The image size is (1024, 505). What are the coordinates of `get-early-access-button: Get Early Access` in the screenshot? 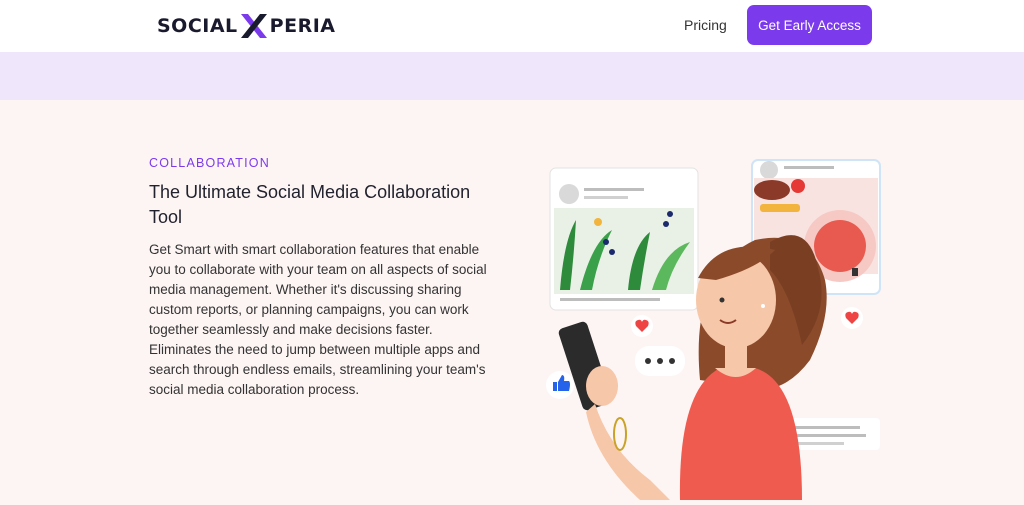 It's located at (809, 25).